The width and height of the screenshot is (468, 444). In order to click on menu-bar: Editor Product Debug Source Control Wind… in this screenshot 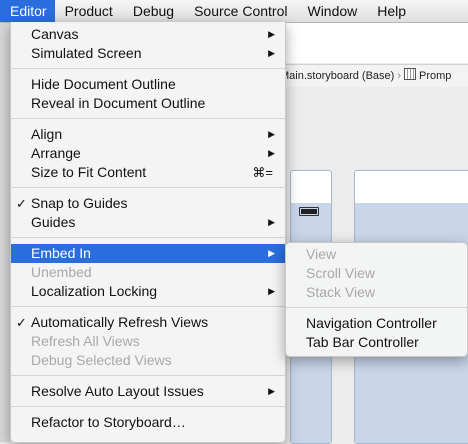, I will do `click(234, 11)`.